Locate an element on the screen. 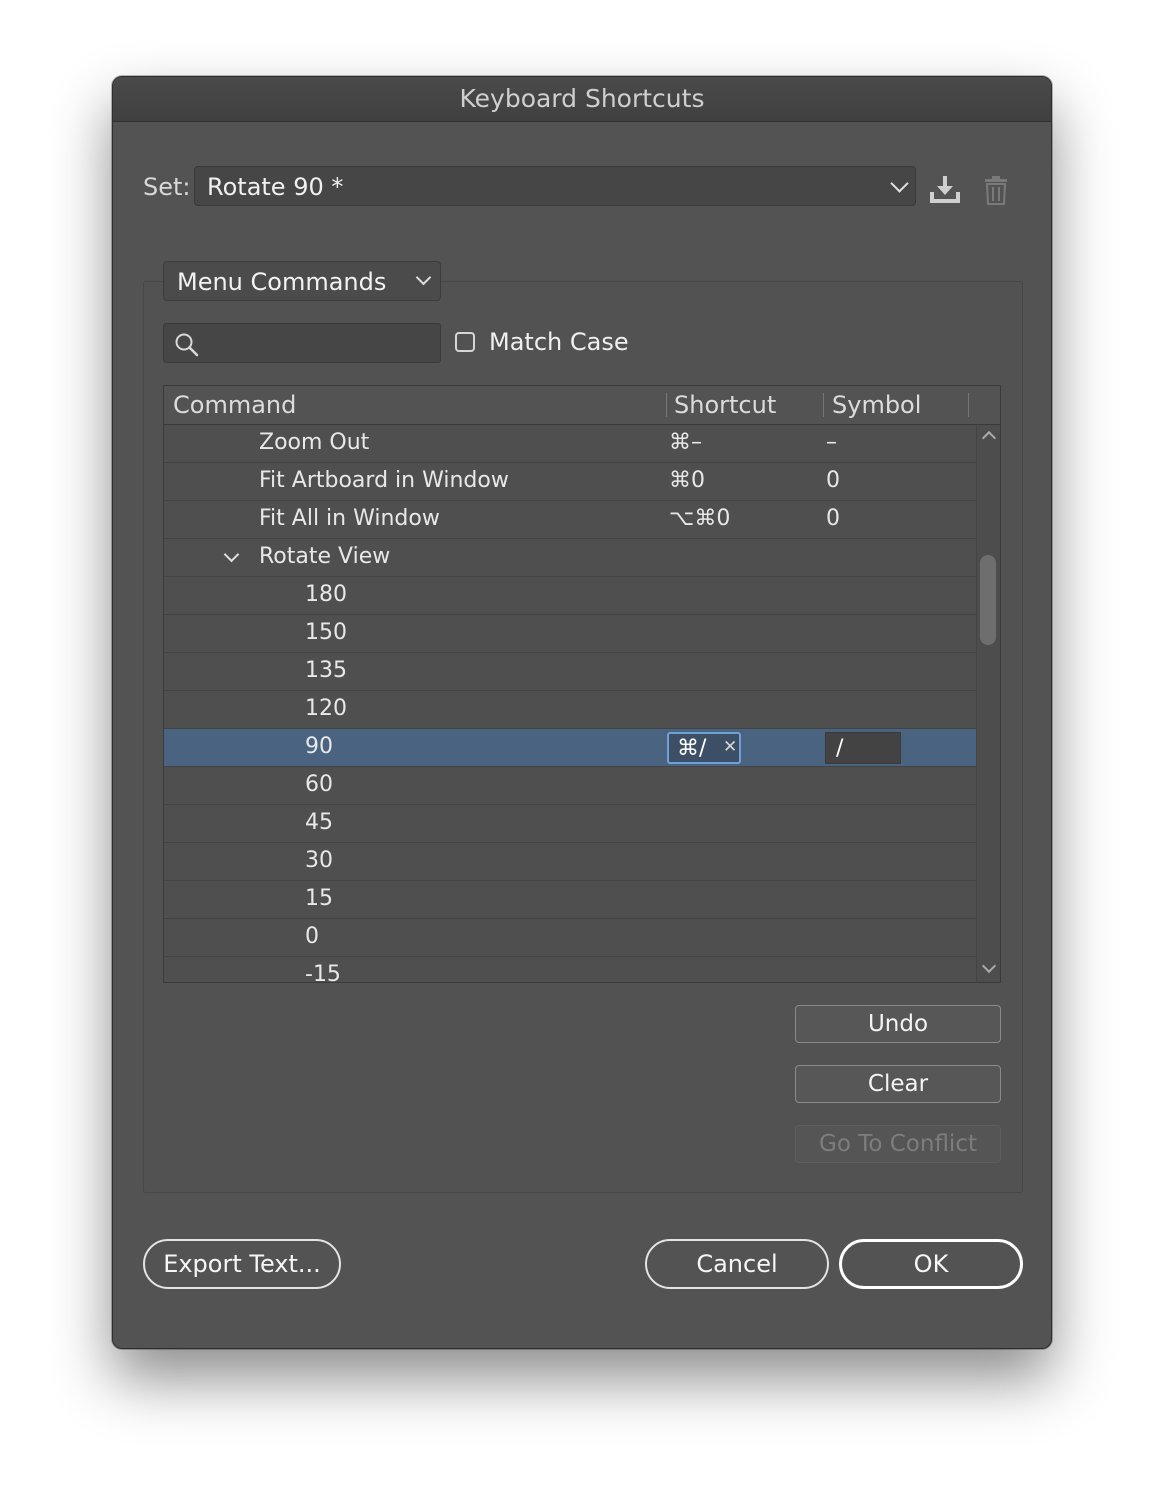 This screenshot has width=1164, height=1498. column-header-shortcut: Shortcut is located at coordinates (725, 405).